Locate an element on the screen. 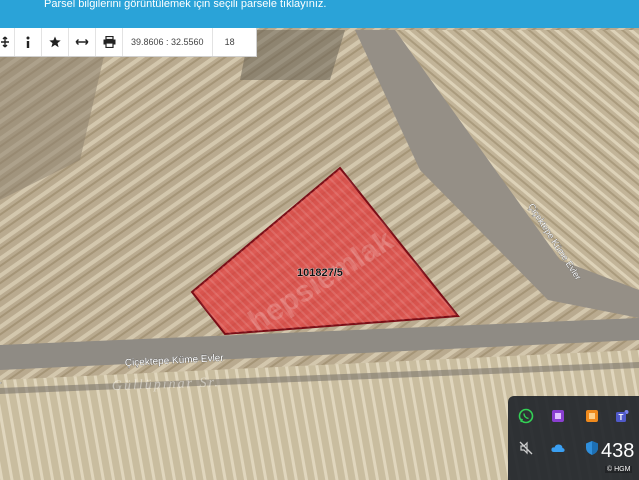 The width and height of the screenshot is (639, 480). whatsapp-icon is located at coordinates (526, 416).